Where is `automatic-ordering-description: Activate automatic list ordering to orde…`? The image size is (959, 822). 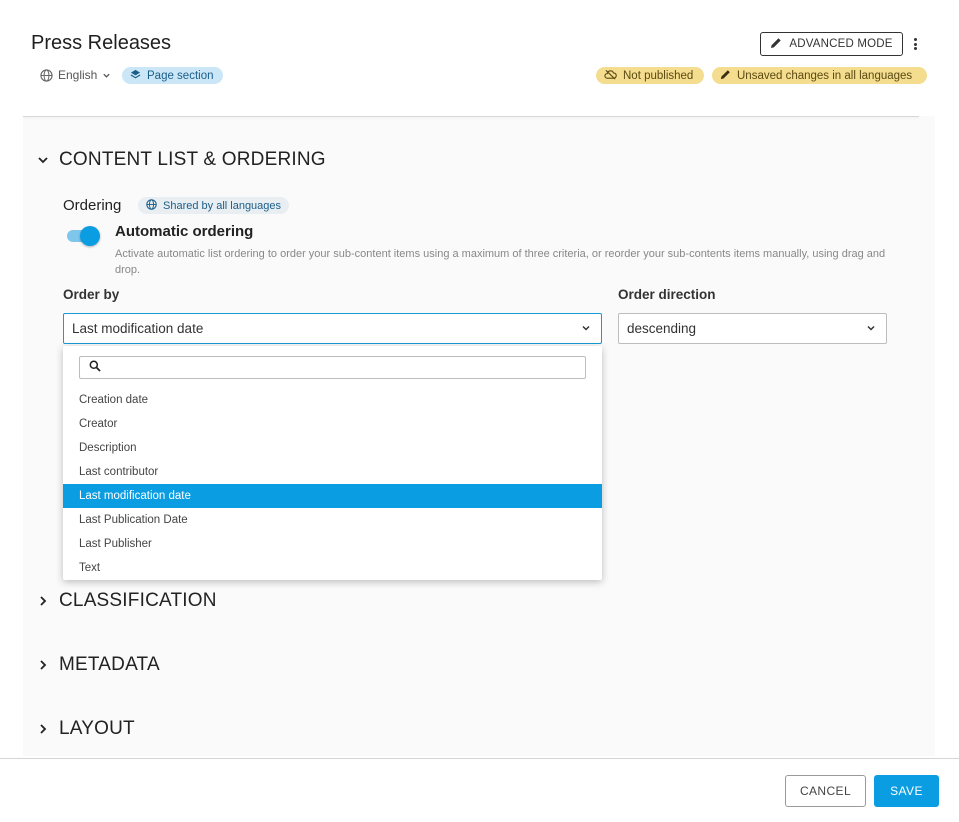 automatic-ordering-description: Activate automatic list ordering to orde… is located at coordinates (500, 262).